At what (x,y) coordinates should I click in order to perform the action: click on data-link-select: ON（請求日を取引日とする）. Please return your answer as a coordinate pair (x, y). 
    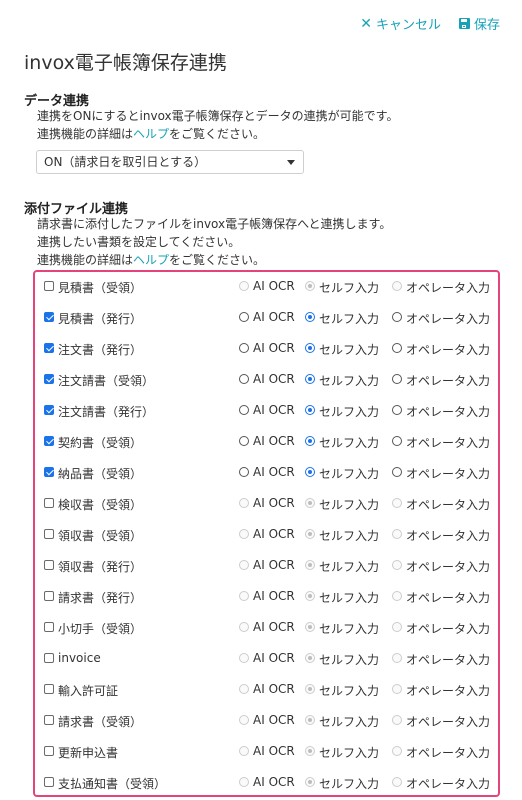
    Looking at the image, I should click on (170, 162).